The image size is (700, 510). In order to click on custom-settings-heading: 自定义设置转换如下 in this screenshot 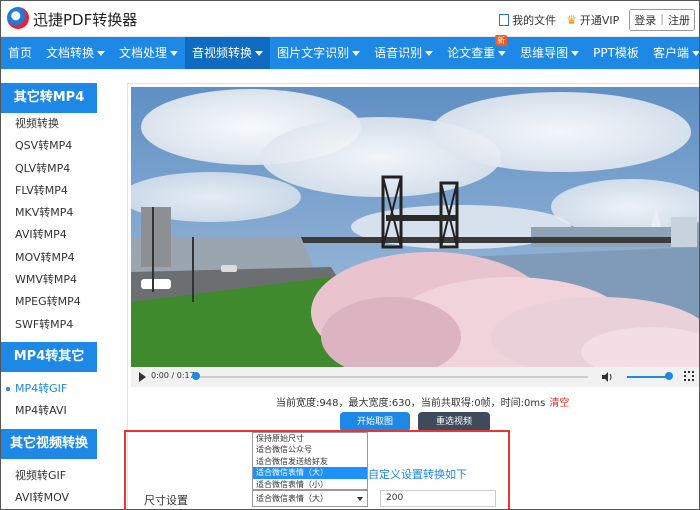, I will do `click(417, 474)`.